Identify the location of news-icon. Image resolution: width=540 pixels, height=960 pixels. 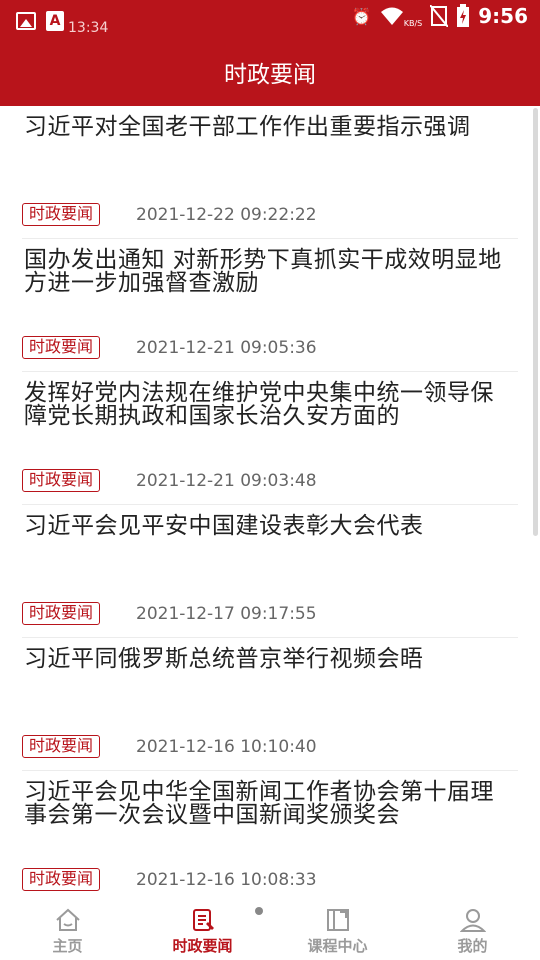
(203, 920).